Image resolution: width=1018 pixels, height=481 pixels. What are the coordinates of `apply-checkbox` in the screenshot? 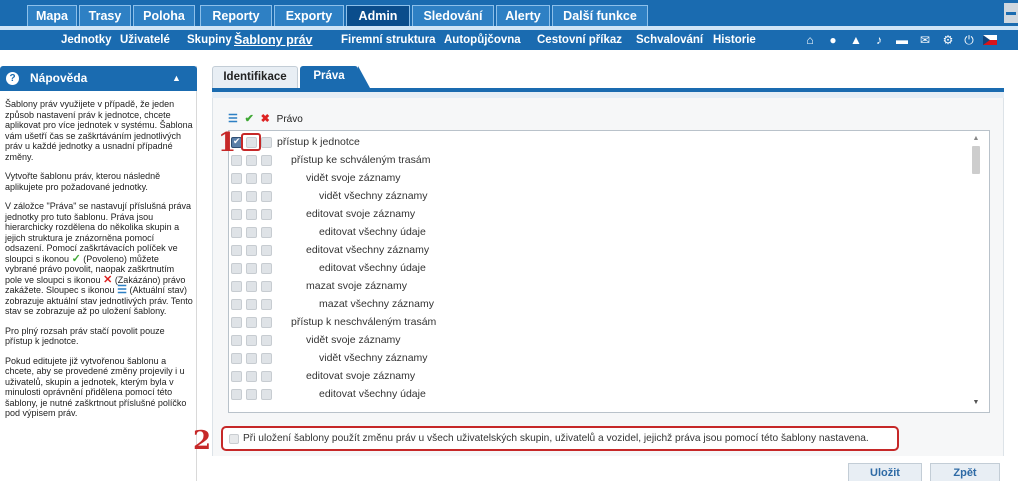 It's located at (234, 439).